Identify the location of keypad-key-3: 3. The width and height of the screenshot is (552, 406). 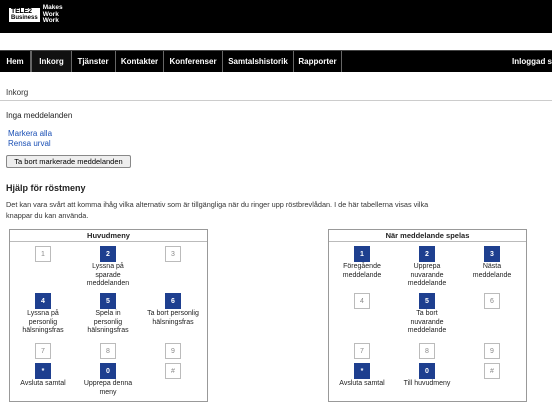
(173, 254).